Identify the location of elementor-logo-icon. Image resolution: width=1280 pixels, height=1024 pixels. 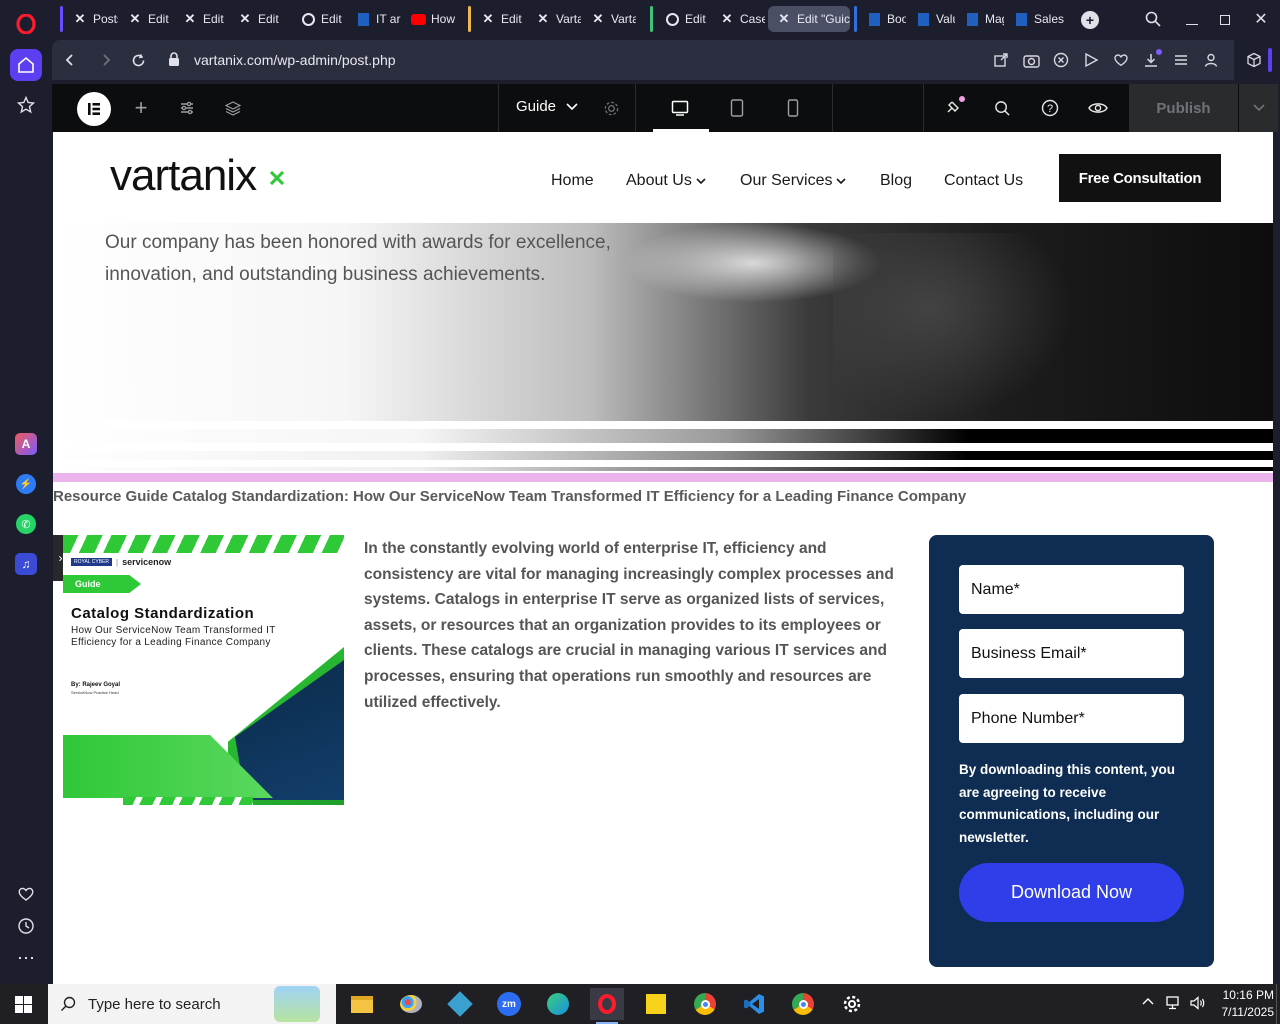
(94, 109).